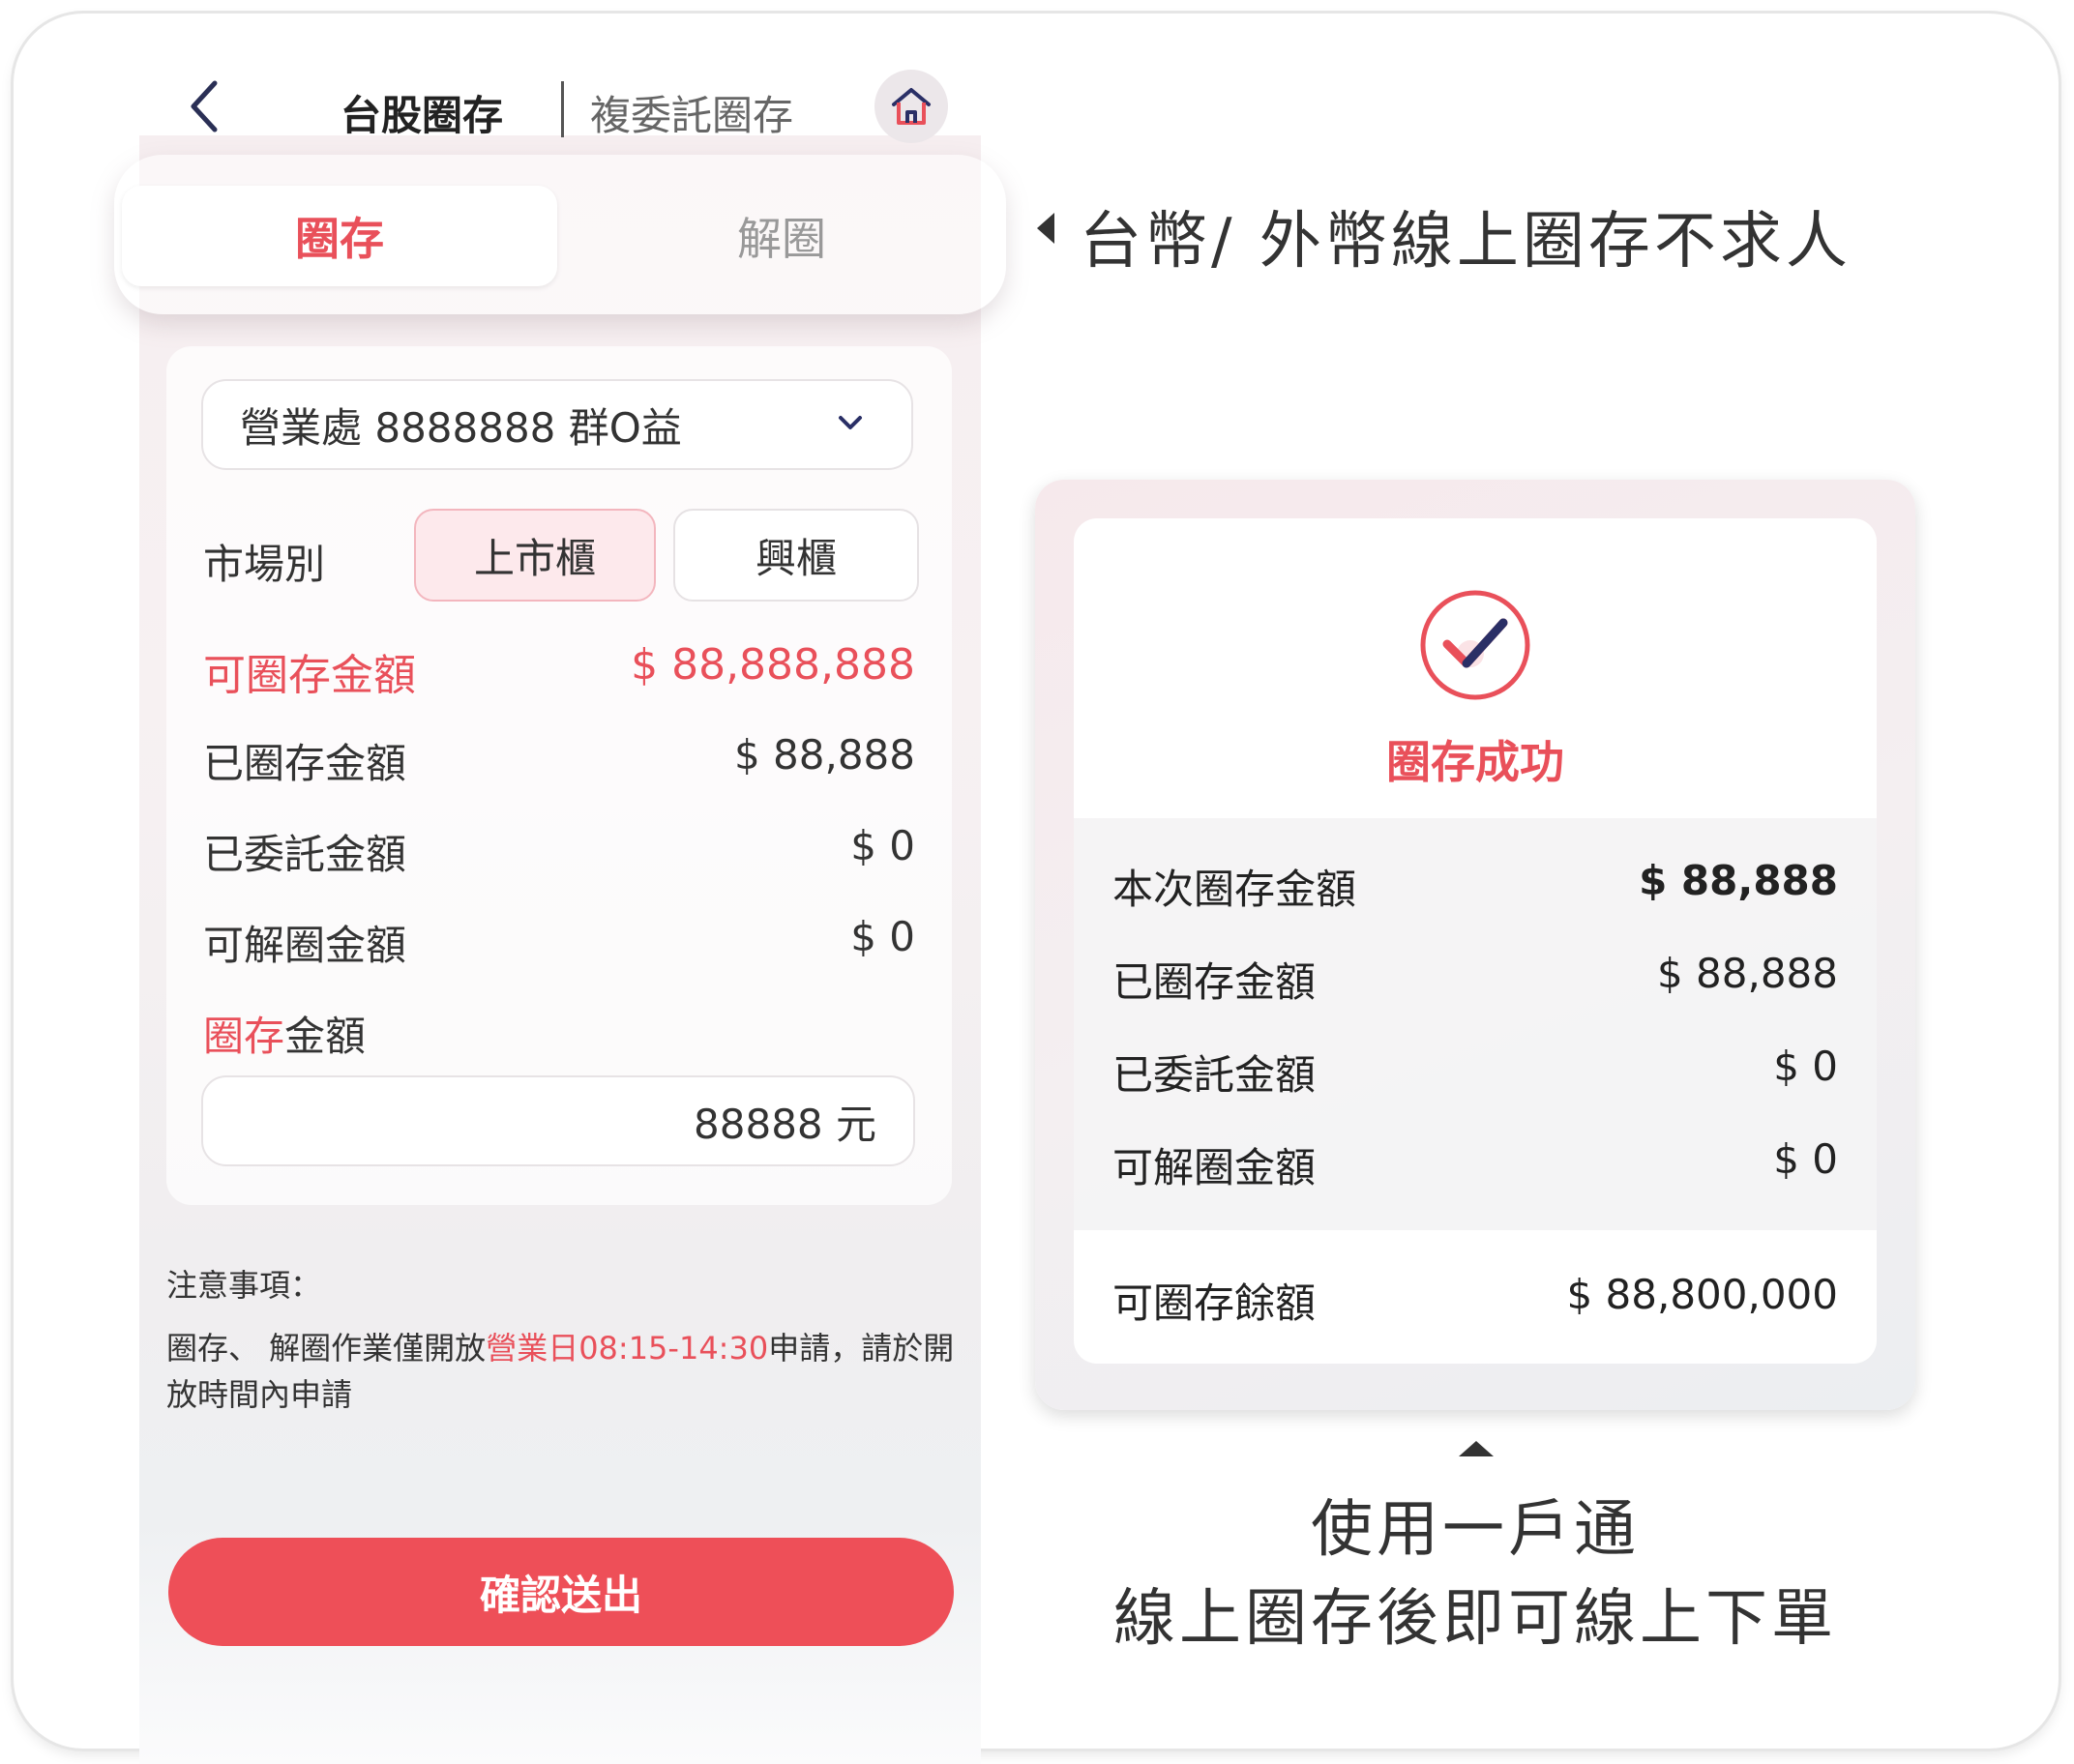  I want to click on held-amount-value: $ 88,888, so click(824, 755).